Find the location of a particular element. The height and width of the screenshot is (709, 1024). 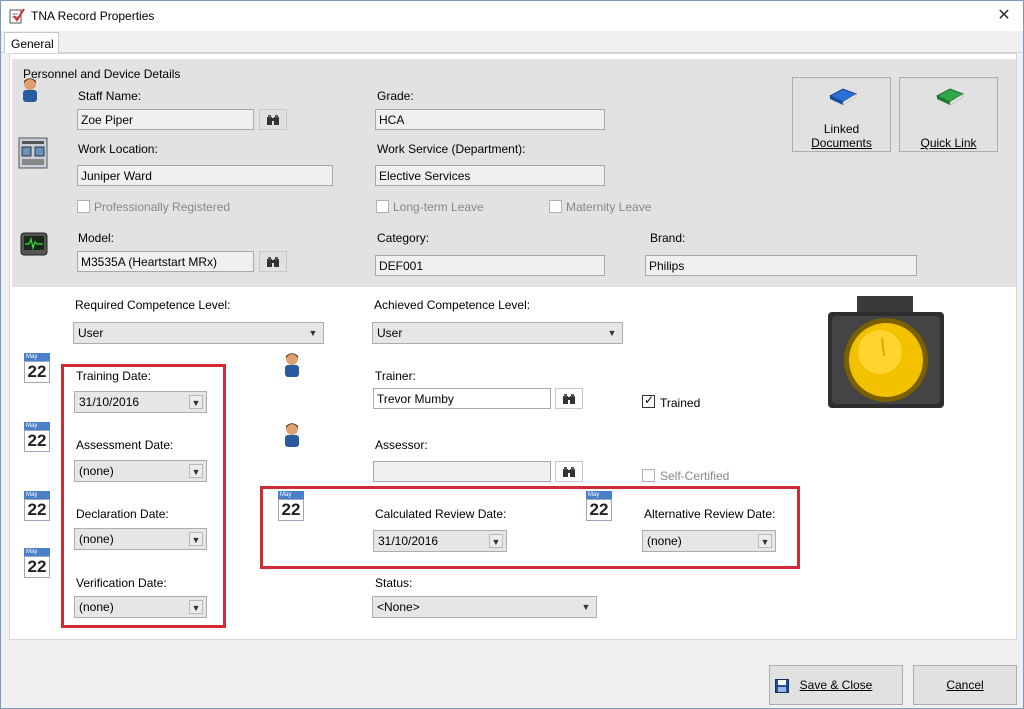

calculated-review-date-picker: 31/10/2016 ▼ is located at coordinates (440, 541).